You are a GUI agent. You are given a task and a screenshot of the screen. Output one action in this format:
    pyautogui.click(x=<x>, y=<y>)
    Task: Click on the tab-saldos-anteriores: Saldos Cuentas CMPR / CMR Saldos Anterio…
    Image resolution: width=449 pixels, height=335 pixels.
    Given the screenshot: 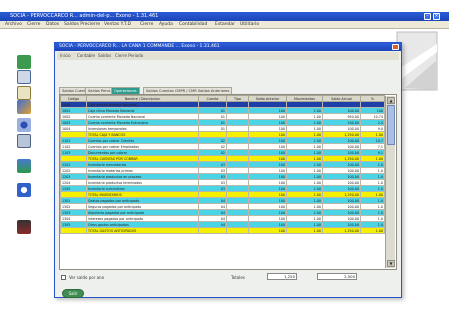 What is the action you would take?
    pyautogui.click(x=188, y=90)
    